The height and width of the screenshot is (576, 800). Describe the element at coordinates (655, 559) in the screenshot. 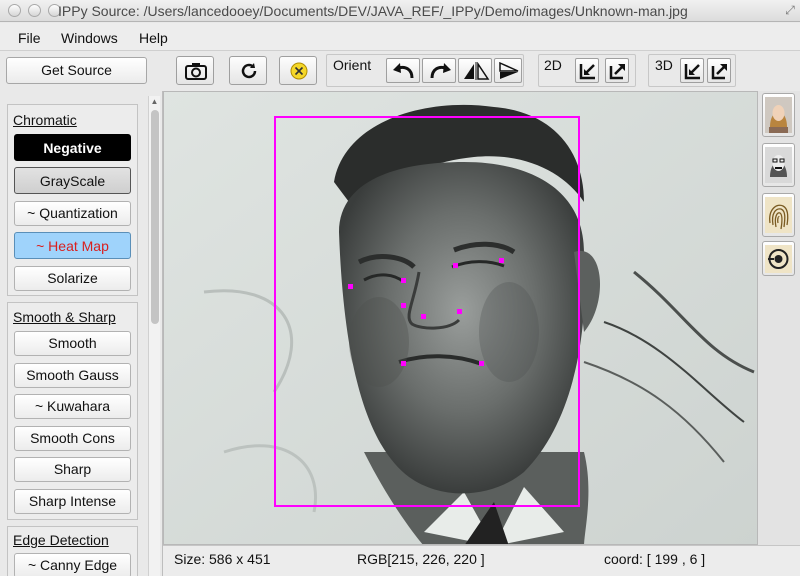

I see `coord-readout: coord: [ 199 , 6 ]` at that location.